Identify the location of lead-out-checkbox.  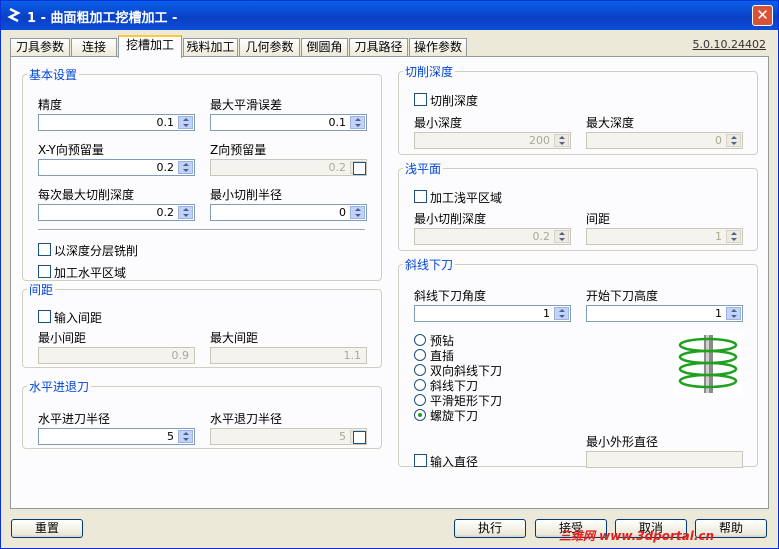
(359, 437).